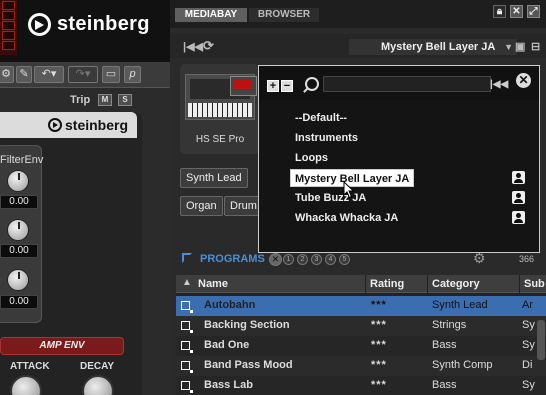 This screenshot has height=395, width=546. What do you see at coordinates (275, 259) in the screenshot?
I see `page-close-icon: ✕` at bounding box center [275, 259].